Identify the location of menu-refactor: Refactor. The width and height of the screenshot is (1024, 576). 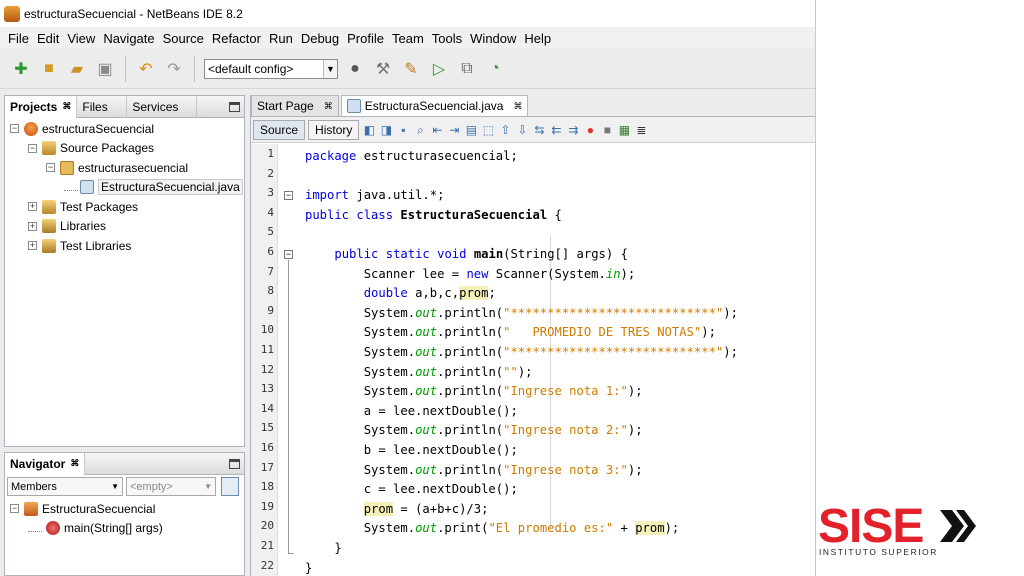
(236, 38).